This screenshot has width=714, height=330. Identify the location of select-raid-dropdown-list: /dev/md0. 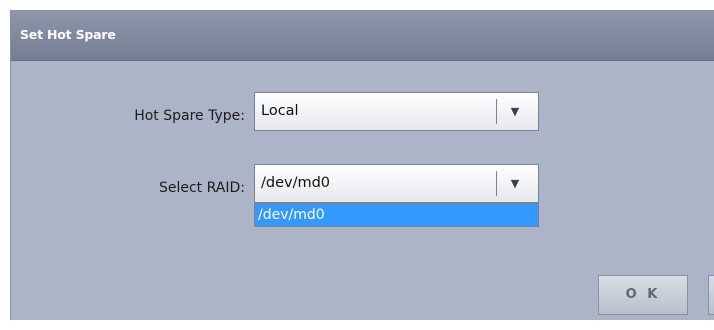
(396, 215).